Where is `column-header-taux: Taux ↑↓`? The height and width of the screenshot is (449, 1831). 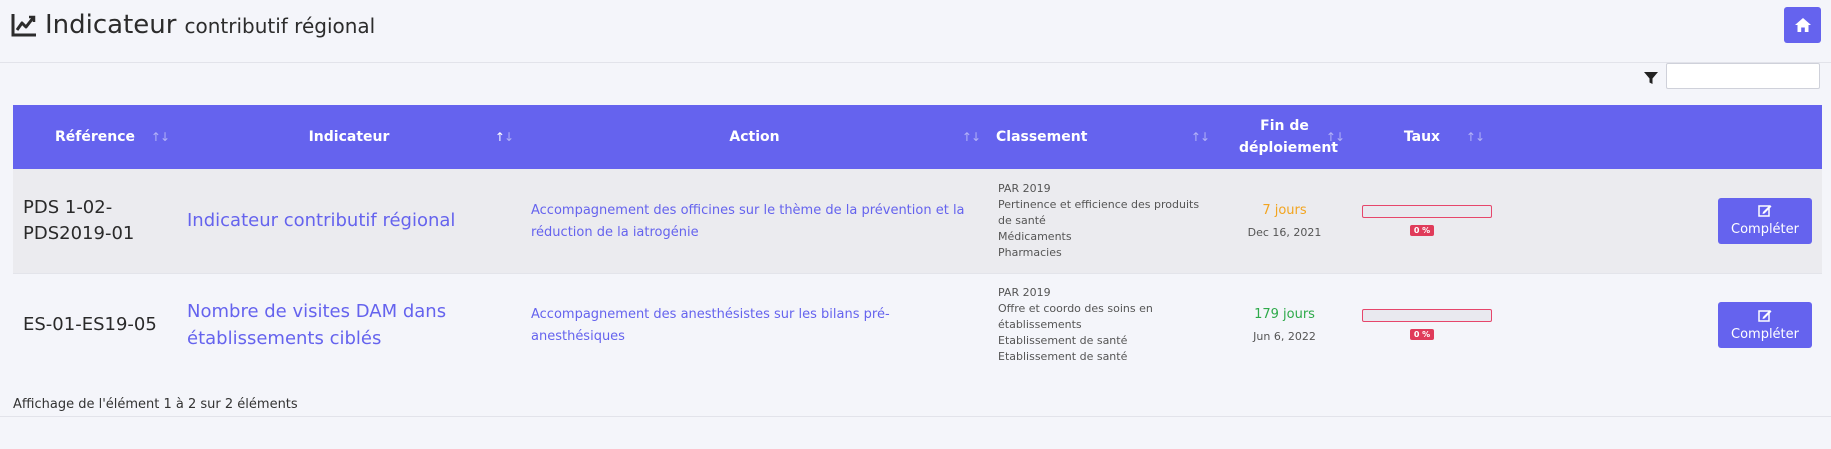
column-header-taux: Taux ↑↓ is located at coordinates (1422, 137).